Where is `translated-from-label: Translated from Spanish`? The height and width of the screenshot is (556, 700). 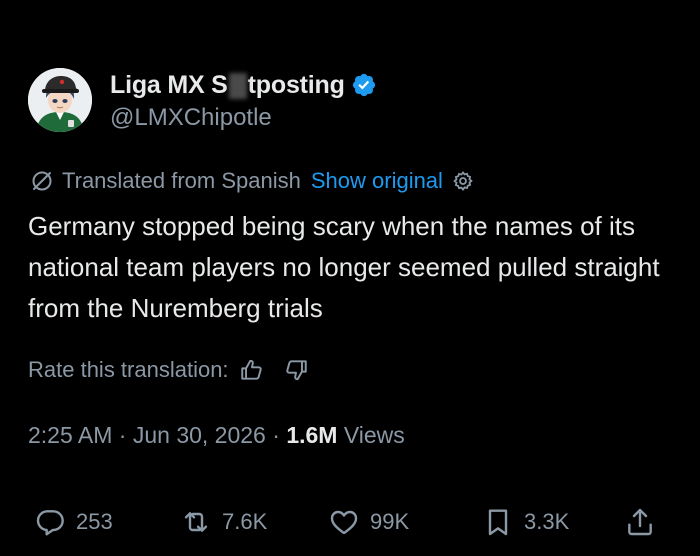
translated-from-label: Translated from Spanish is located at coordinates (181, 180).